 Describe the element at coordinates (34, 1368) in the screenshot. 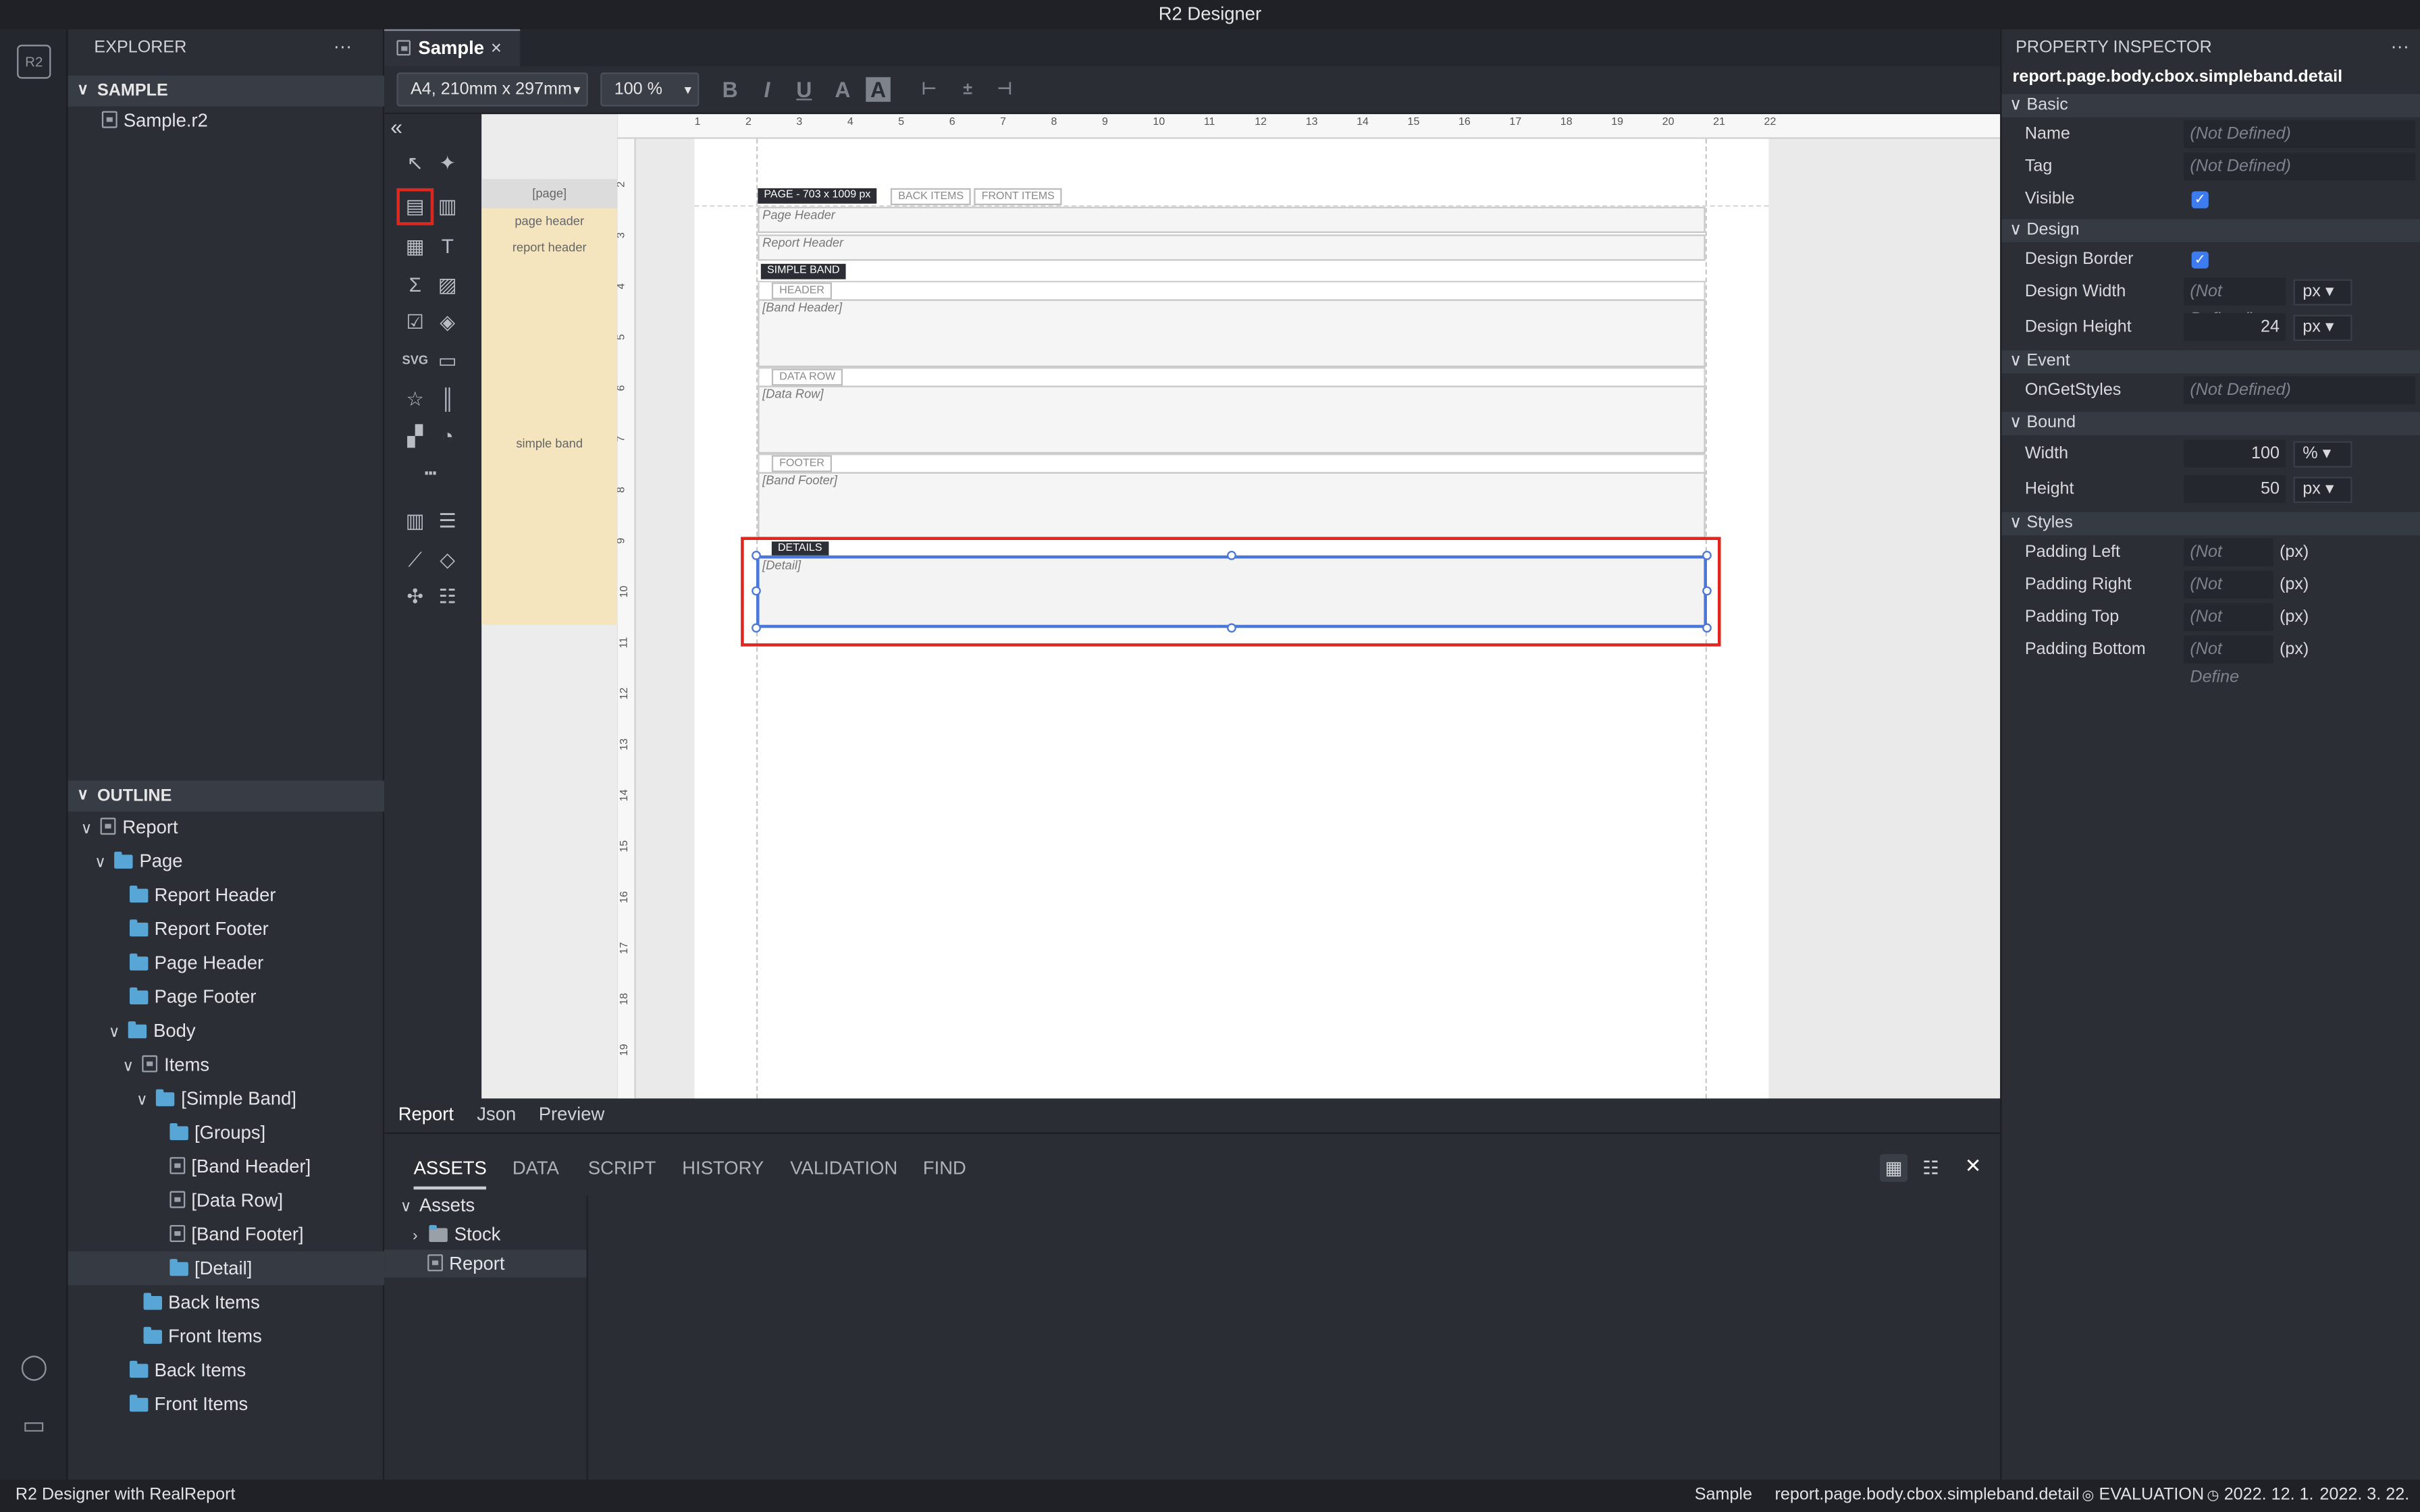

I see `account-icon: ◯` at that location.